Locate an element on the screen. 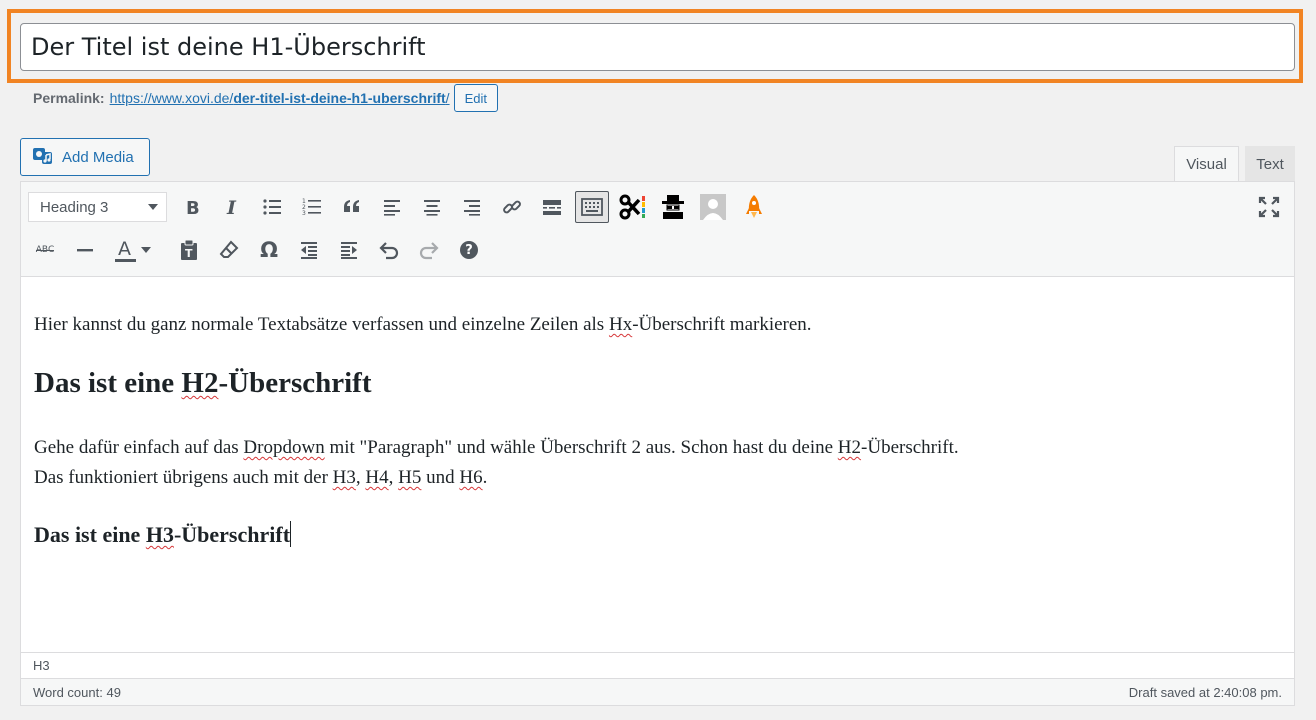 The height and width of the screenshot is (720, 1316). h2-text-a: Das ist eine is located at coordinates (108, 383).